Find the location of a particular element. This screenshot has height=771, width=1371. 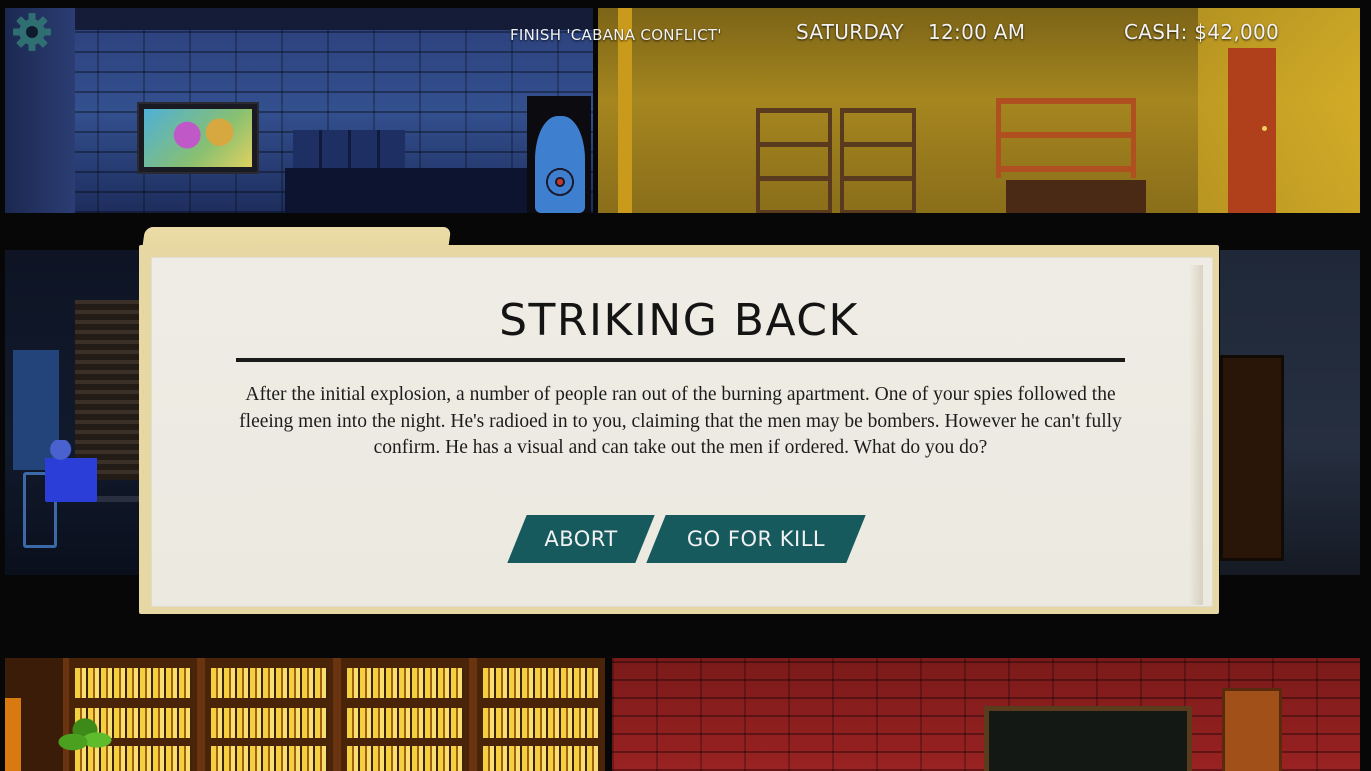

storage-boxes is located at coordinates (349, 150).